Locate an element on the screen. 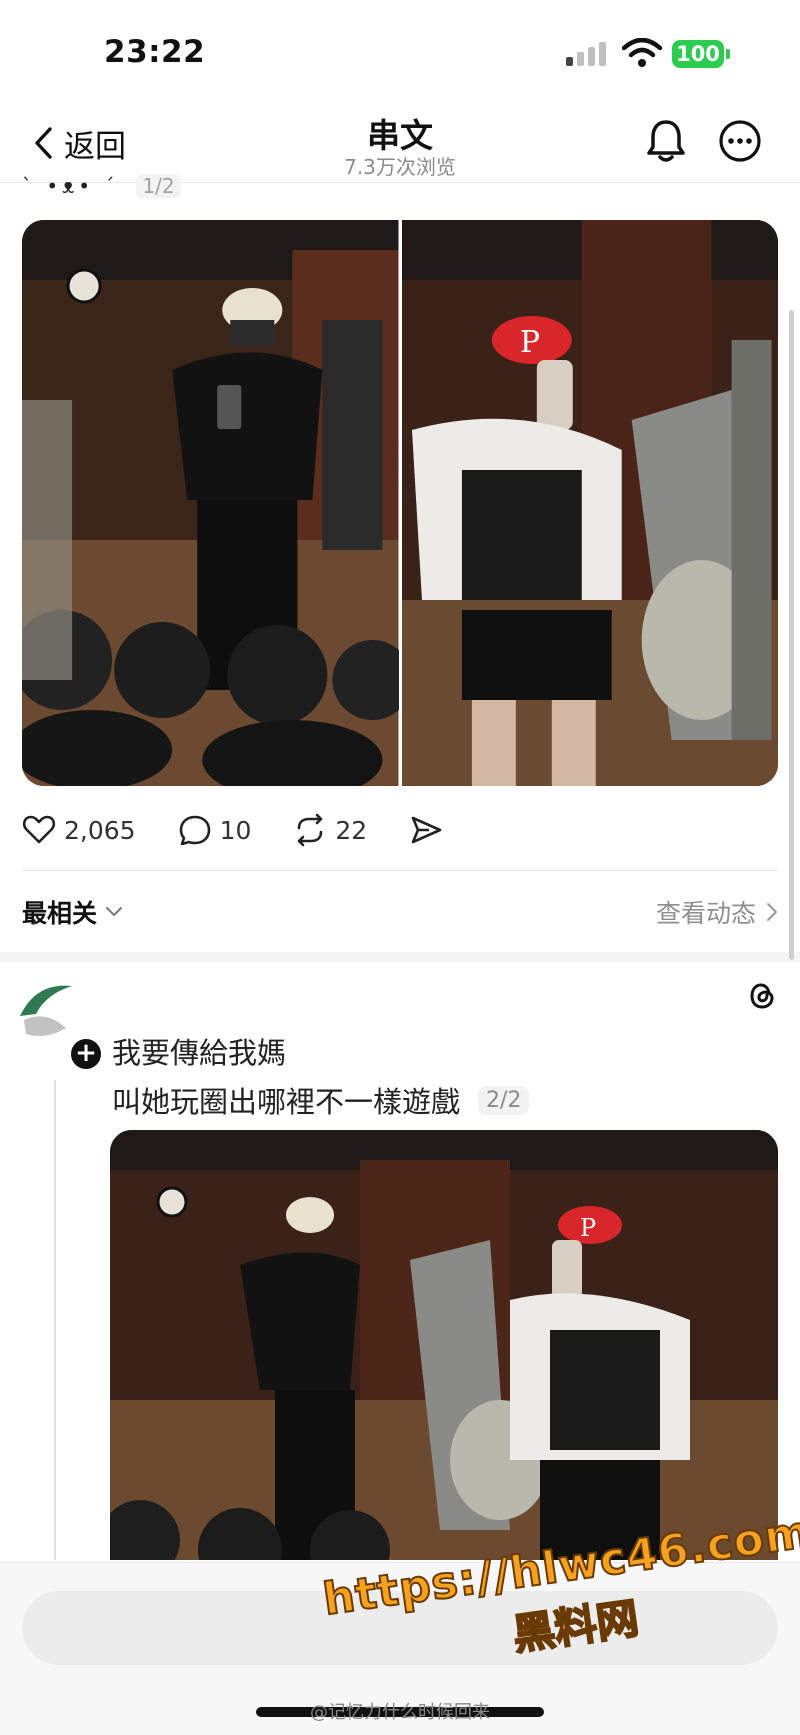 The image size is (800, 1735). page-indicator: 1/2 is located at coordinates (158, 186).